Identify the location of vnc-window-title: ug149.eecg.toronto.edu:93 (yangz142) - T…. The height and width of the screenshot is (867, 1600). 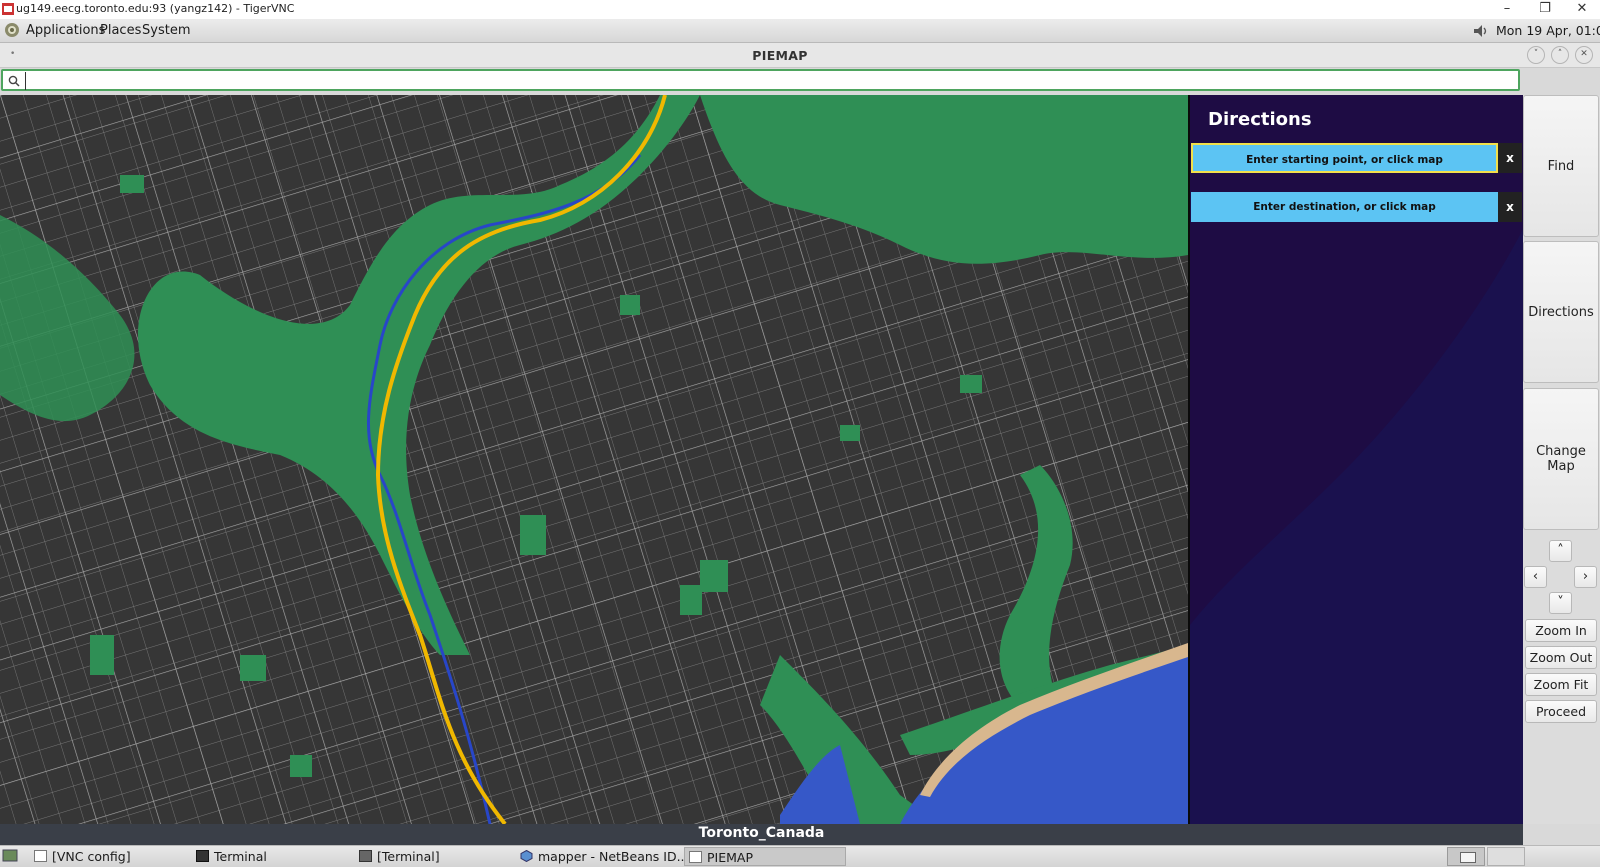
(155, 8).